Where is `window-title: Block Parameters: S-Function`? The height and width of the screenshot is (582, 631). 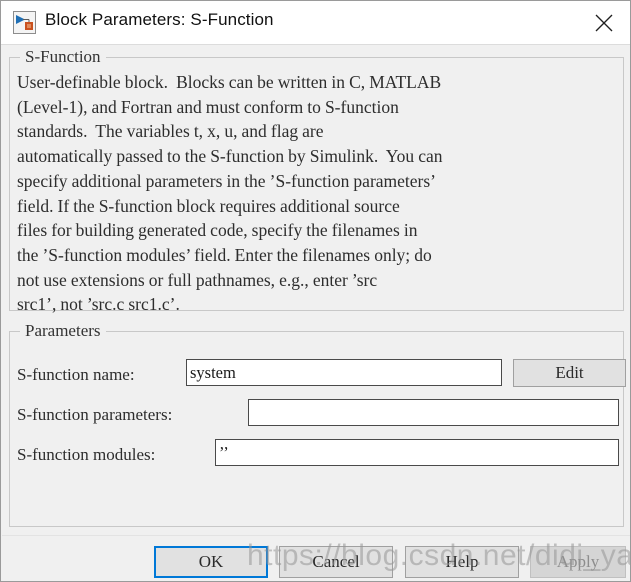
window-title: Block Parameters: S-Function is located at coordinates (159, 19).